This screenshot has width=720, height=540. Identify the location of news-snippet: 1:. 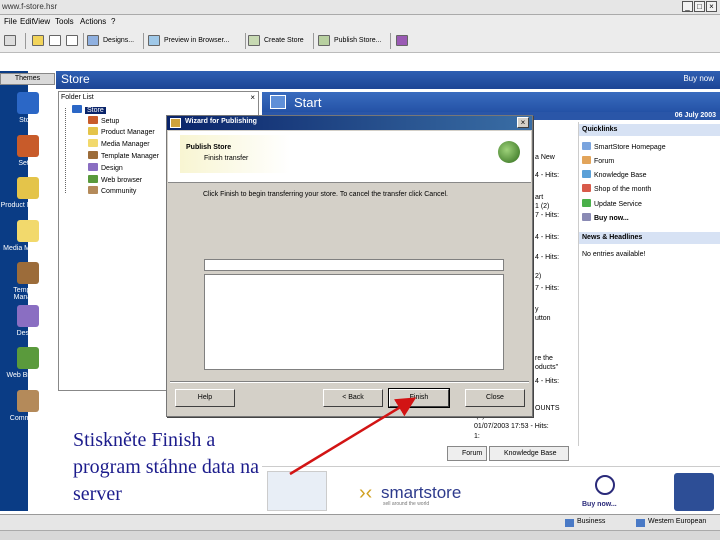
(477, 436).